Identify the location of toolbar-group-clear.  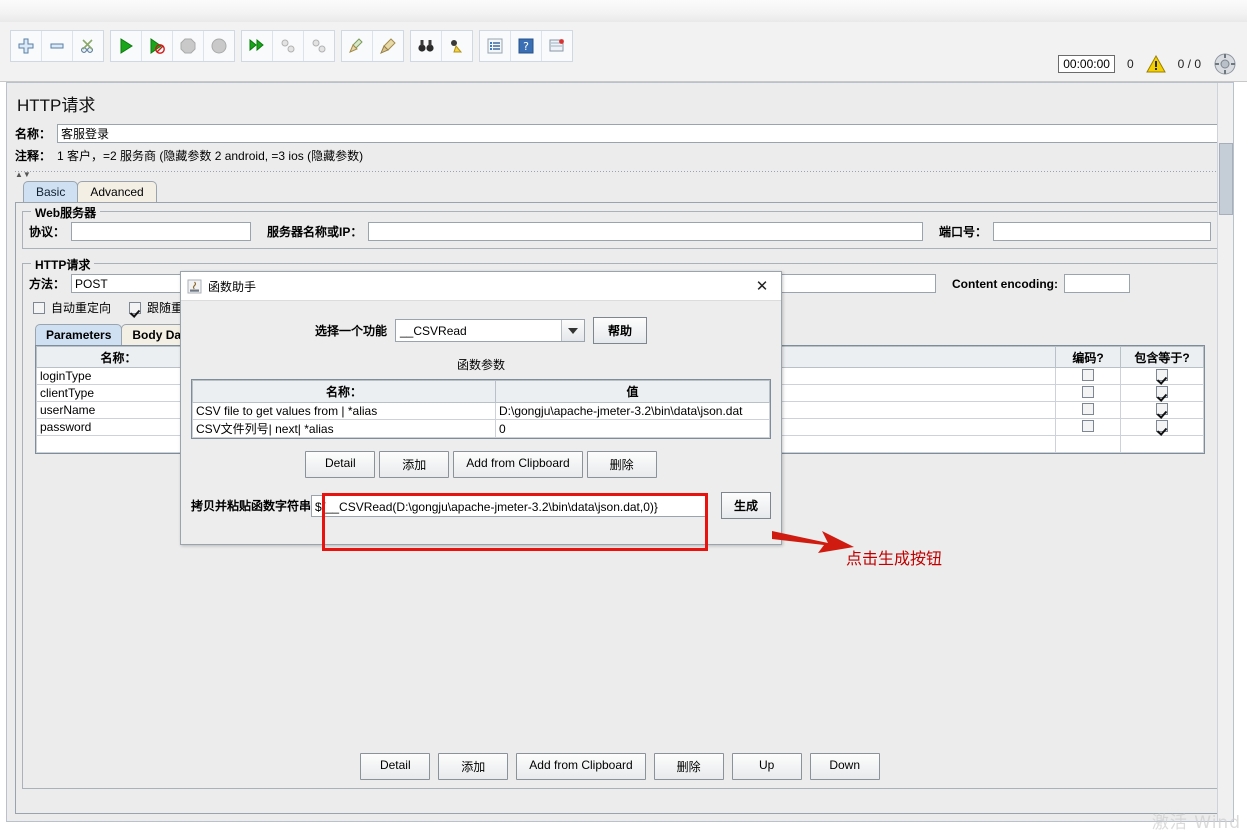
(372, 46).